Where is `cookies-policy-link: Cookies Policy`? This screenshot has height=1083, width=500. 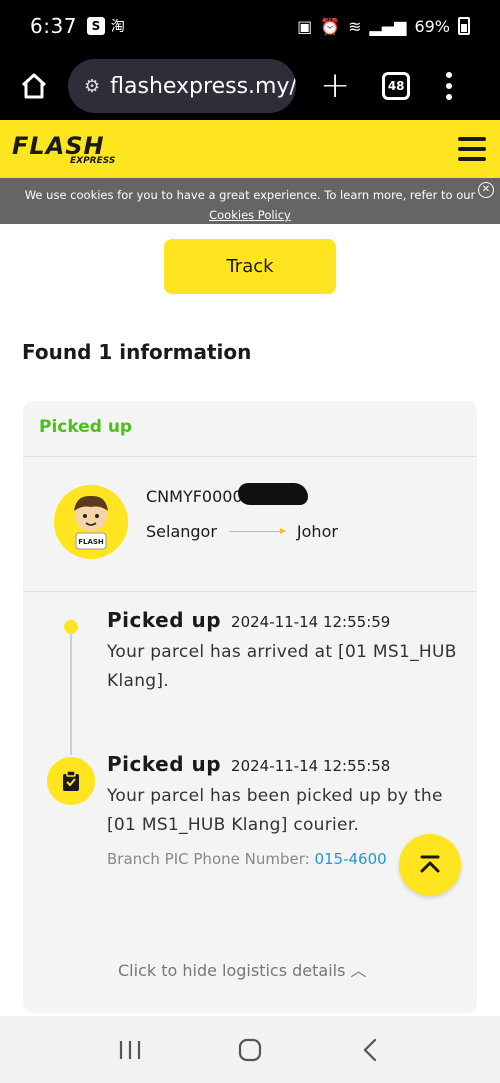 cookies-policy-link: Cookies Policy is located at coordinates (250, 215).